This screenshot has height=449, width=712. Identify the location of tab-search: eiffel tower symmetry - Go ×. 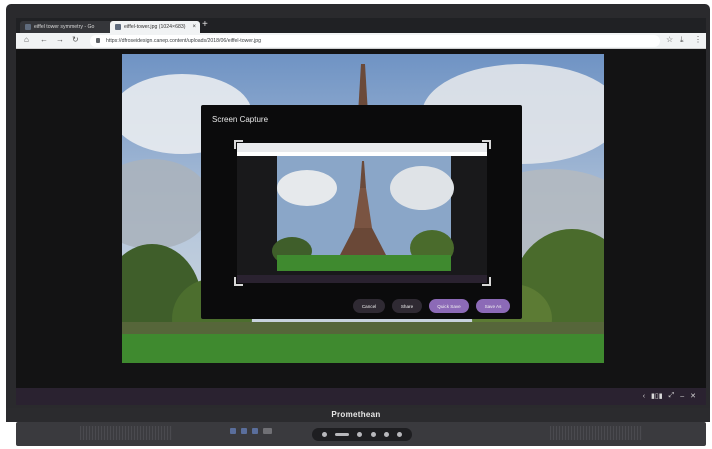
(69, 27).